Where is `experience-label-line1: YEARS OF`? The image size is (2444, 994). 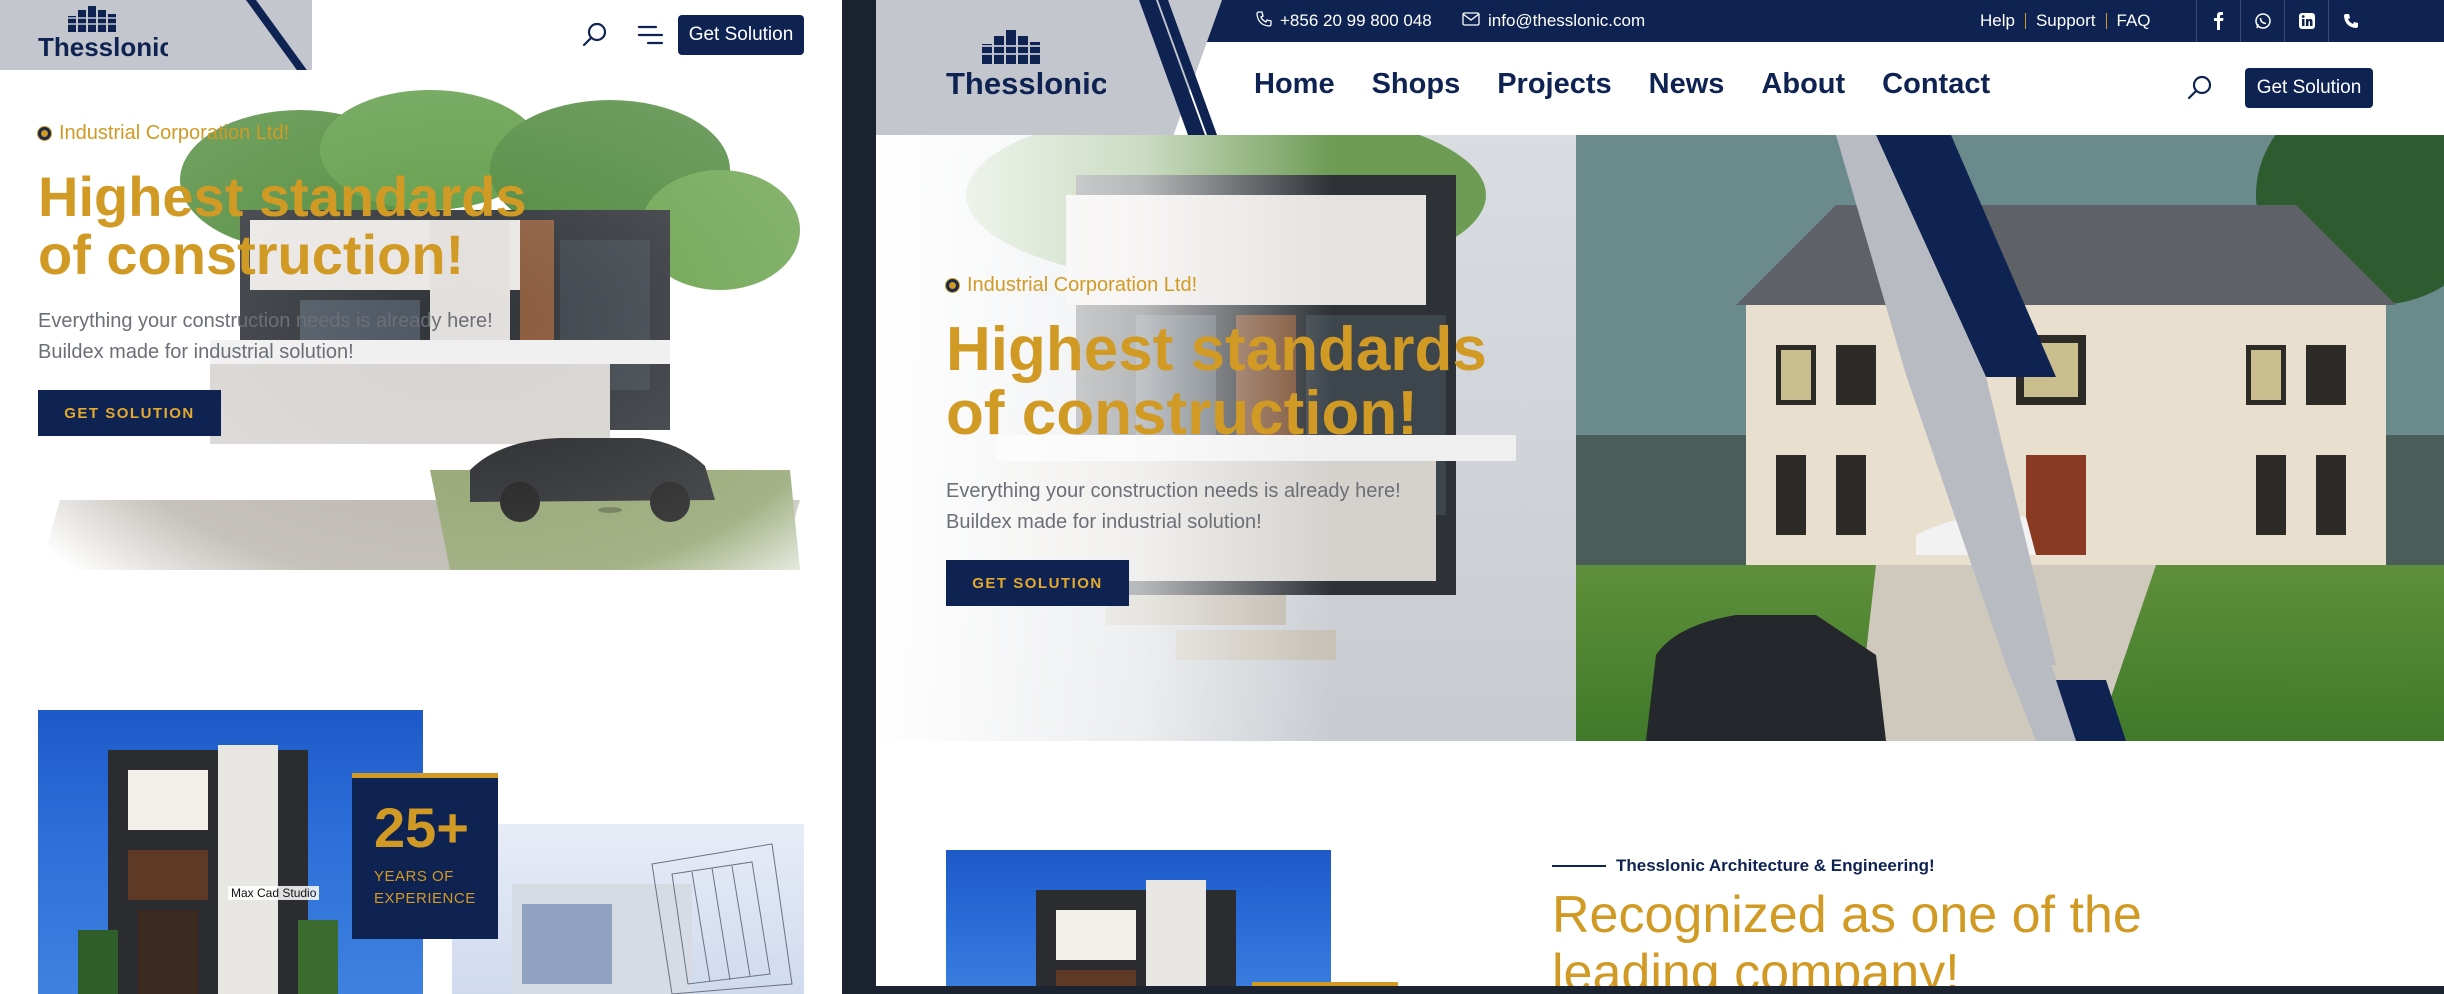
experience-label-line1: YEARS OF is located at coordinates (414, 876).